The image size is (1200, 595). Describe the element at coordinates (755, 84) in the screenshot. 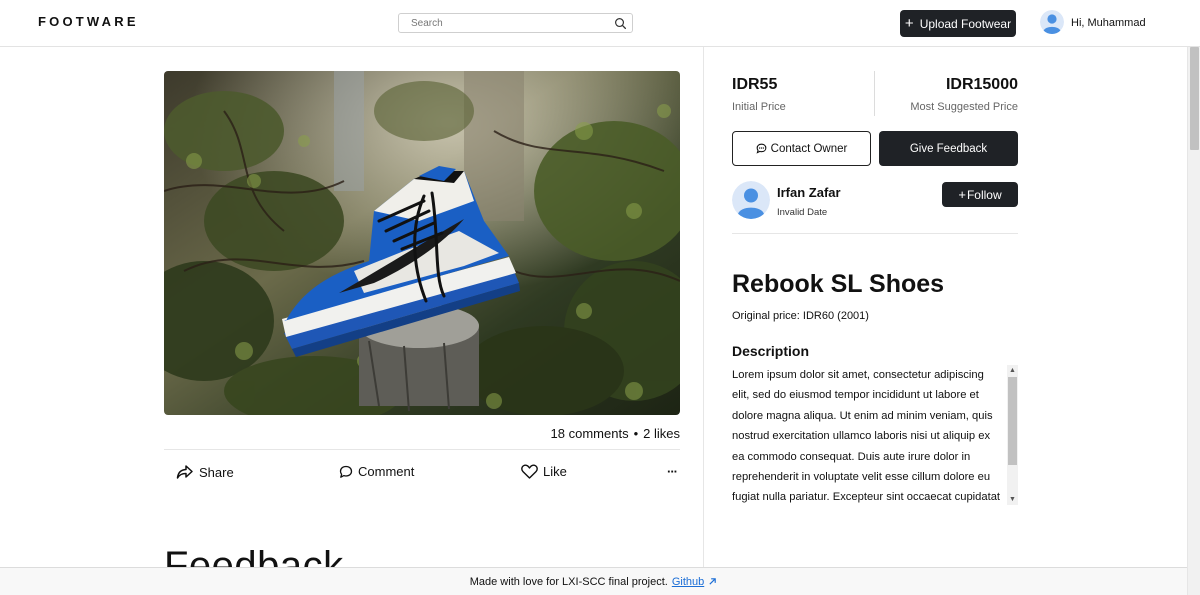

I see `initial-price-value: IDR55` at that location.